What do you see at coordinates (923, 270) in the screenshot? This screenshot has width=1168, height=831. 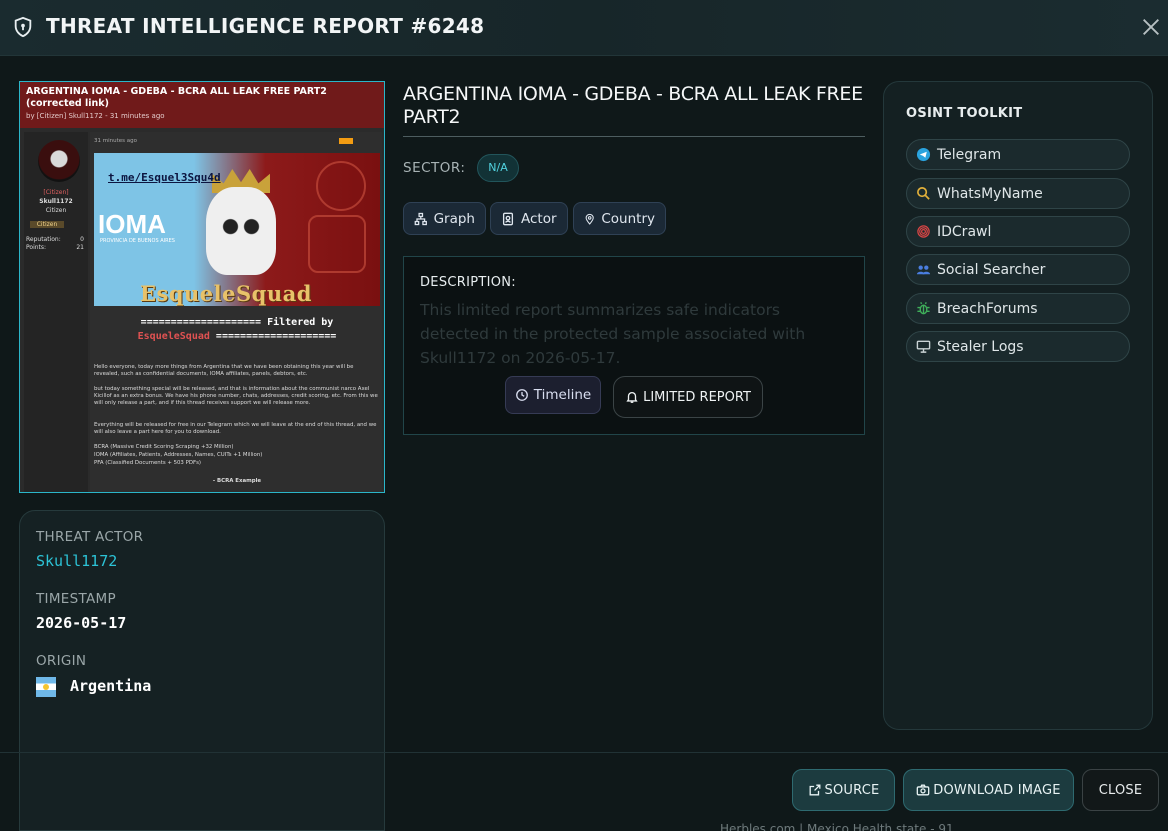 I see `users-icon` at bounding box center [923, 270].